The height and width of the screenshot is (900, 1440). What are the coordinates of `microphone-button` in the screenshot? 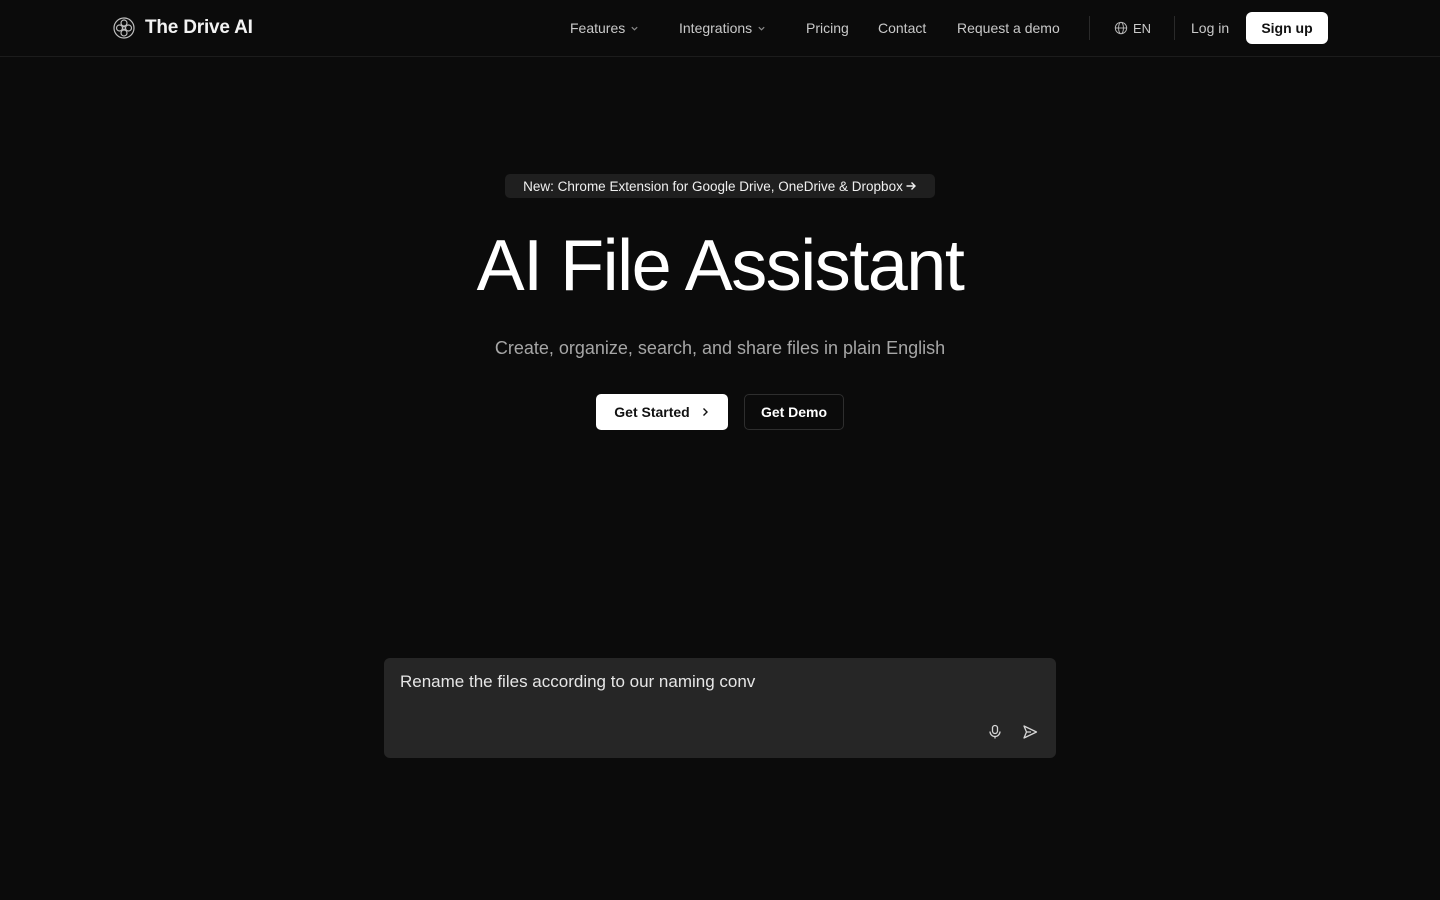 It's located at (995, 732).